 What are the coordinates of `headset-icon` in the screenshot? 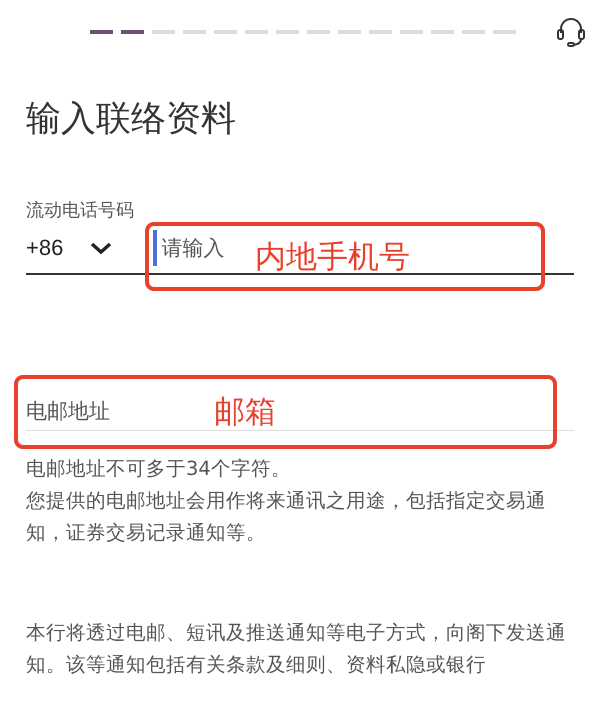 It's located at (571, 32).